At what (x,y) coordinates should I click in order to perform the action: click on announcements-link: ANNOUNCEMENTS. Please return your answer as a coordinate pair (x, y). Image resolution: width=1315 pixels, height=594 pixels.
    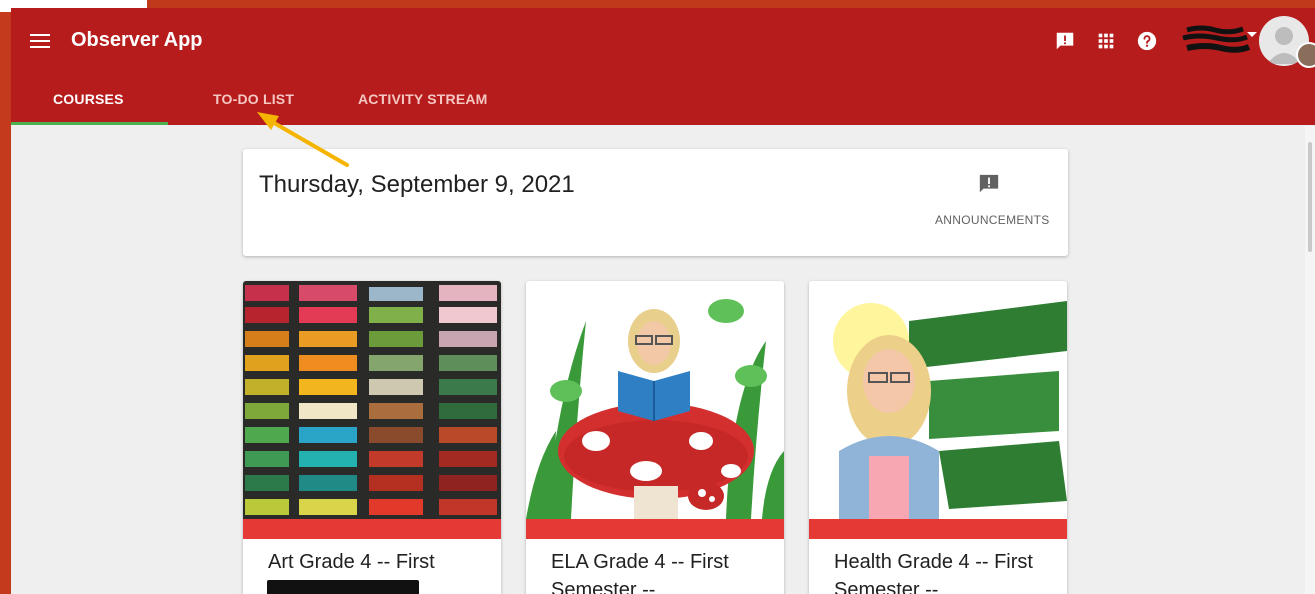
    Looking at the image, I should click on (992, 220).